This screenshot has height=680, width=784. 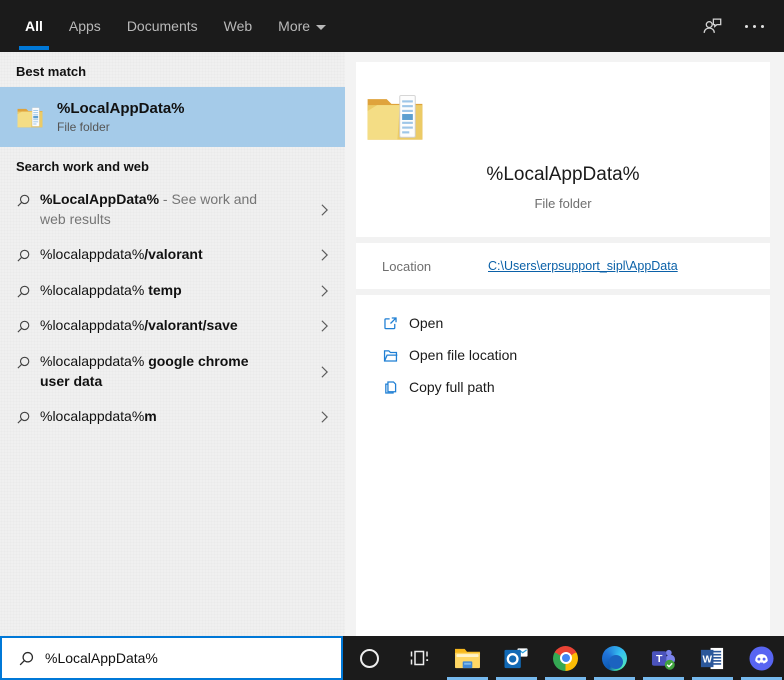 What do you see at coordinates (369, 658) in the screenshot?
I see `taskbar-cortana-icon` at bounding box center [369, 658].